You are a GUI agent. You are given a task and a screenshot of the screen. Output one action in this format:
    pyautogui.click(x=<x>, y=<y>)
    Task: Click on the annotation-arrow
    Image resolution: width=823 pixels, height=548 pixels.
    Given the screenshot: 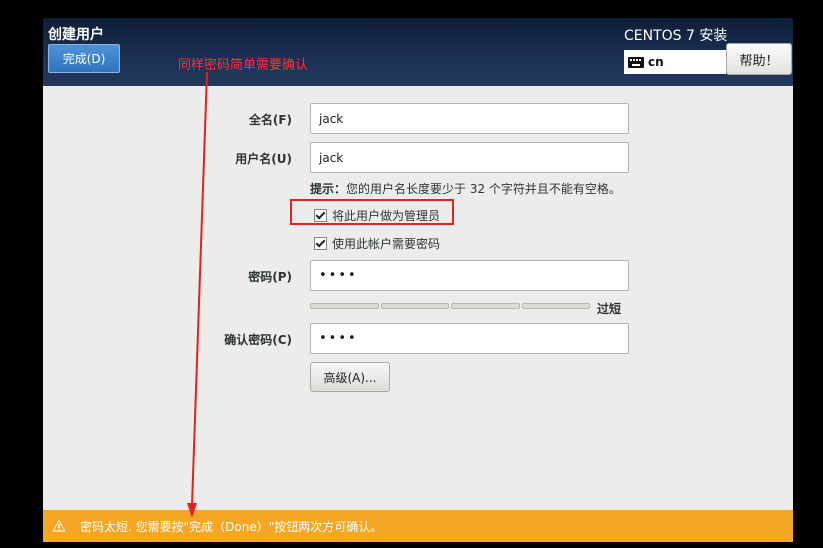 What is the action you would take?
    pyautogui.click(x=197, y=294)
    